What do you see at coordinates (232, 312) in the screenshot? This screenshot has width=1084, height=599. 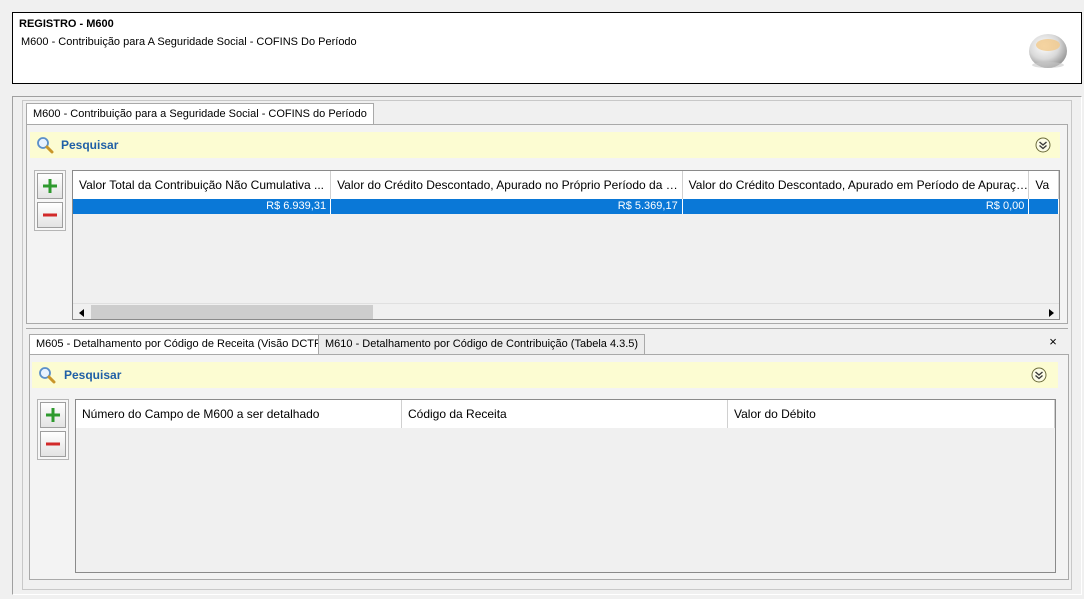 I see `scrollbar-thumb` at bounding box center [232, 312].